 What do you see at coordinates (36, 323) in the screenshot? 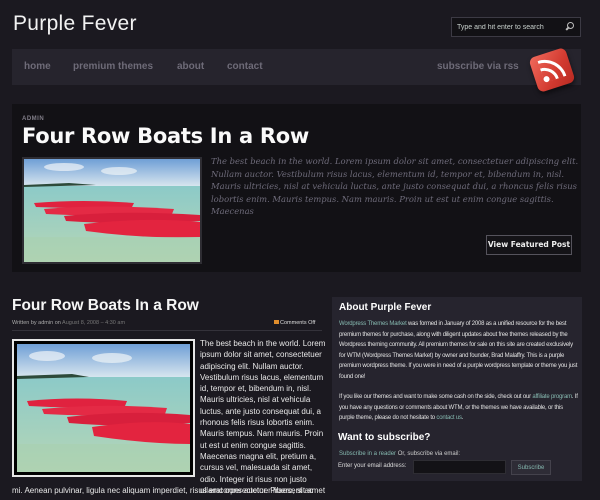
I see `post-author: Written by admin on` at bounding box center [36, 323].